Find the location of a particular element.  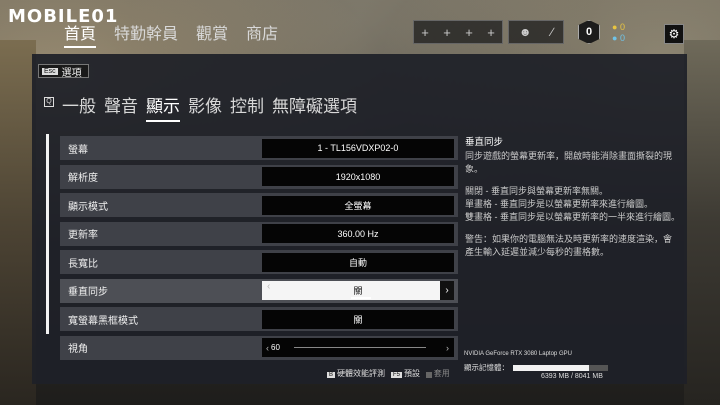

setting-row-letterbox: 寬螢幕黑框模式 關 is located at coordinates (259, 319).